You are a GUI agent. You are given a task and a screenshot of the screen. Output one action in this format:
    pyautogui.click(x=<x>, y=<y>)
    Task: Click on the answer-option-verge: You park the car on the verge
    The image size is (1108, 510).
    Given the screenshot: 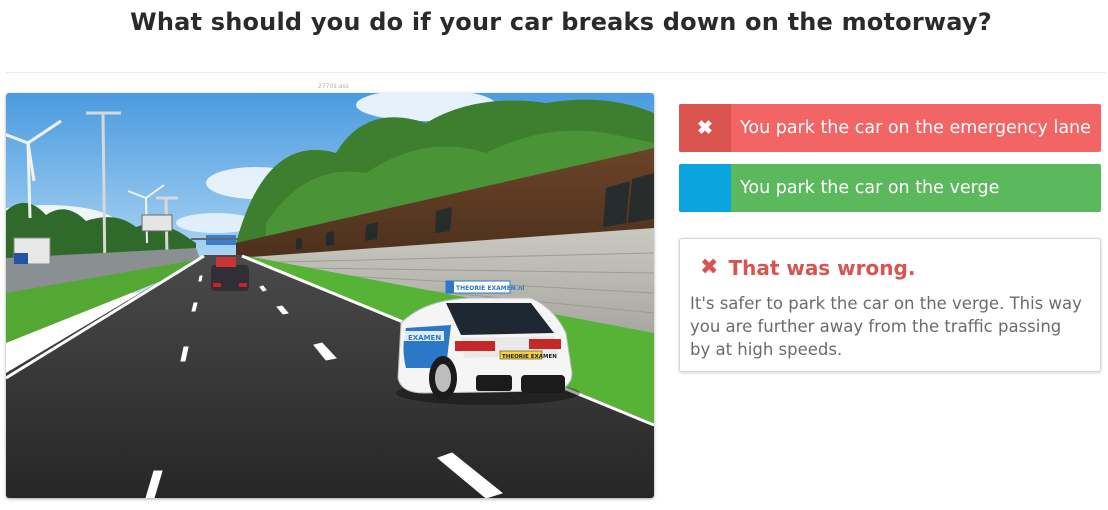 What is the action you would take?
    pyautogui.click(x=890, y=188)
    